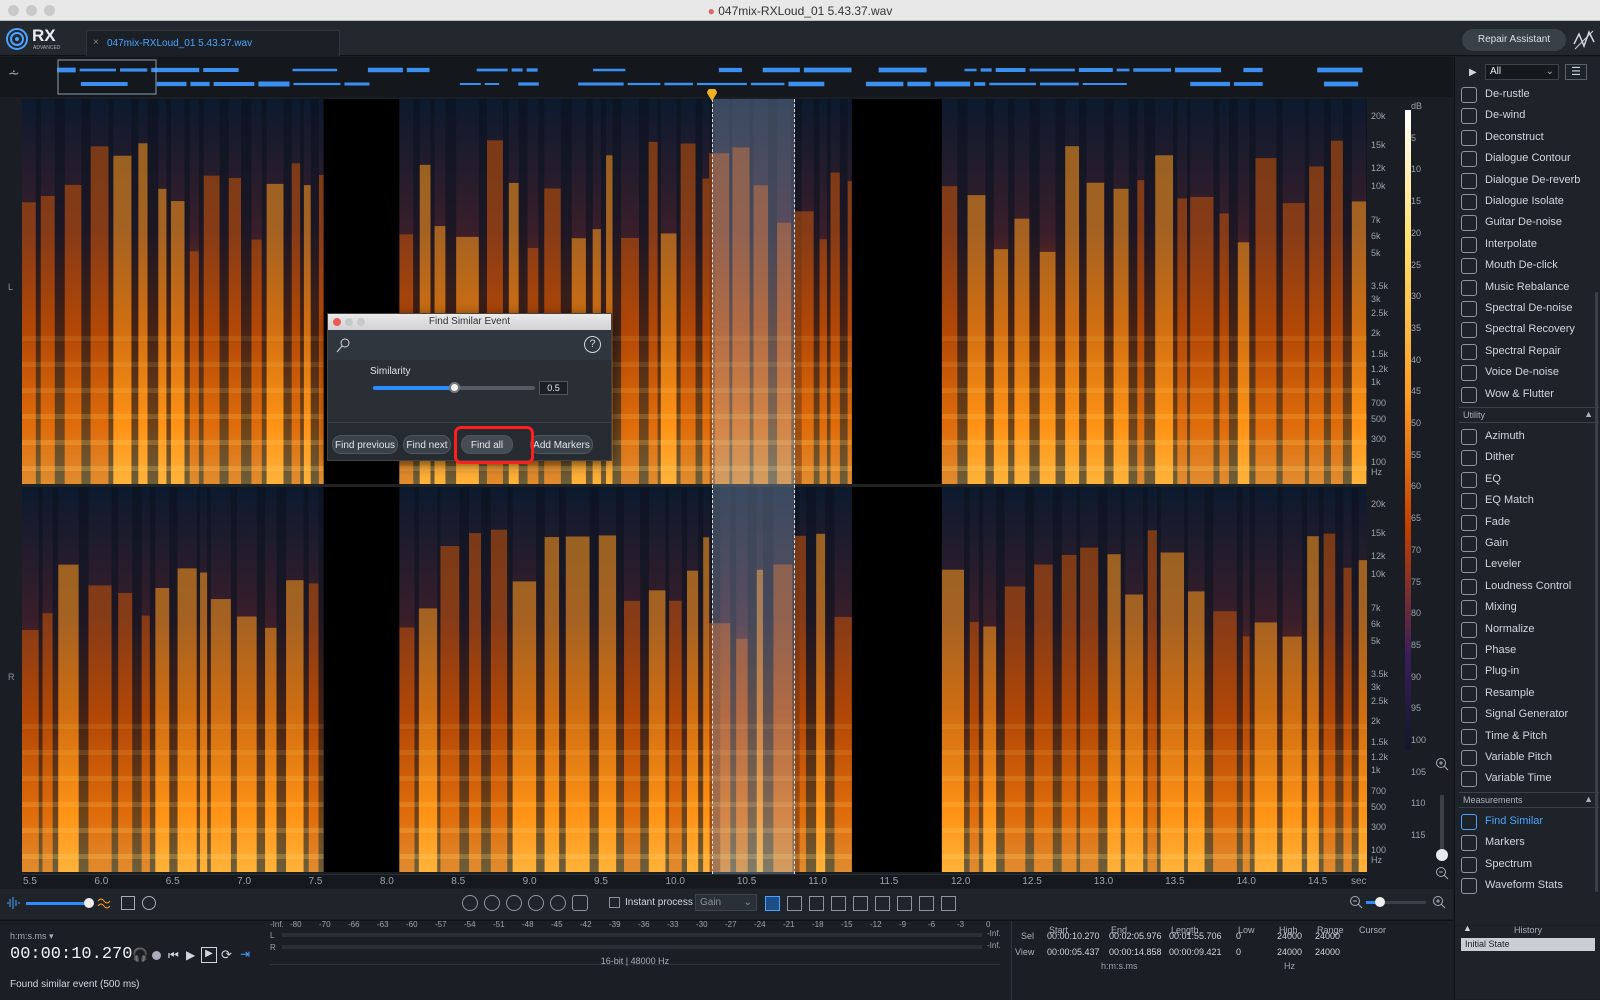 The height and width of the screenshot is (1000, 1600). What do you see at coordinates (1529, 480) in the screenshot?
I see `module-eq: EQ` at bounding box center [1529, 480].